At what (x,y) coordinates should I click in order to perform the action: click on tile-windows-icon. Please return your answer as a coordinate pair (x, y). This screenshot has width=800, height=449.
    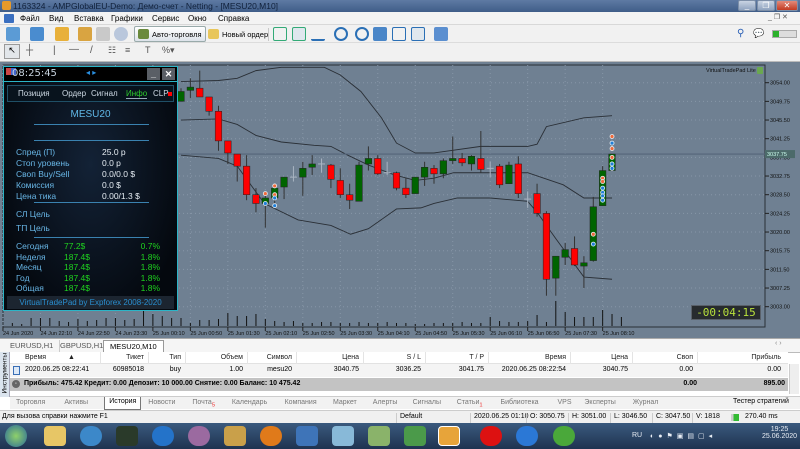
    Looking at the image, I should click on (380, 34).